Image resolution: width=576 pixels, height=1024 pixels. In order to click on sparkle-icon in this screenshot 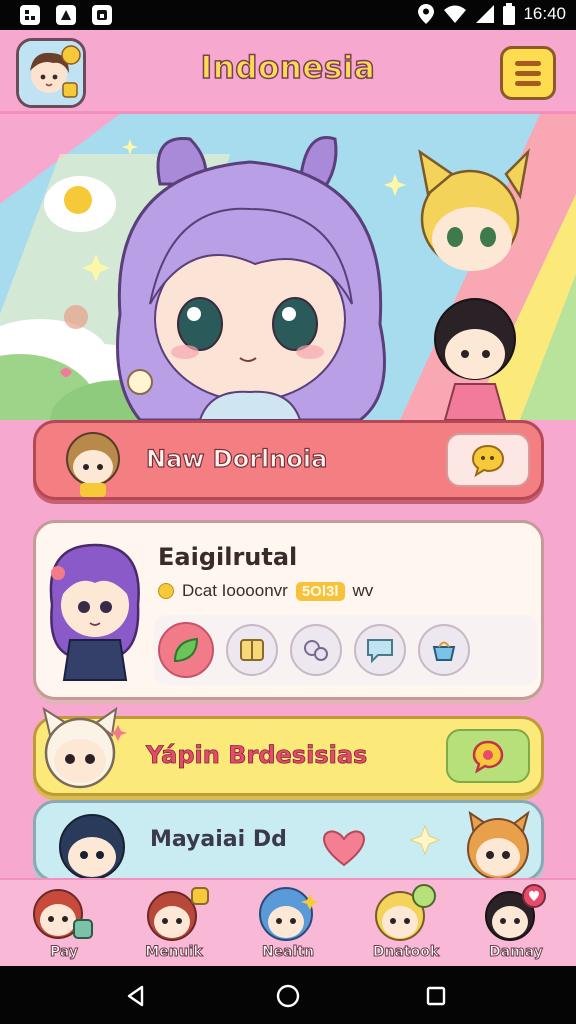, I will do `click(425, 840)`.